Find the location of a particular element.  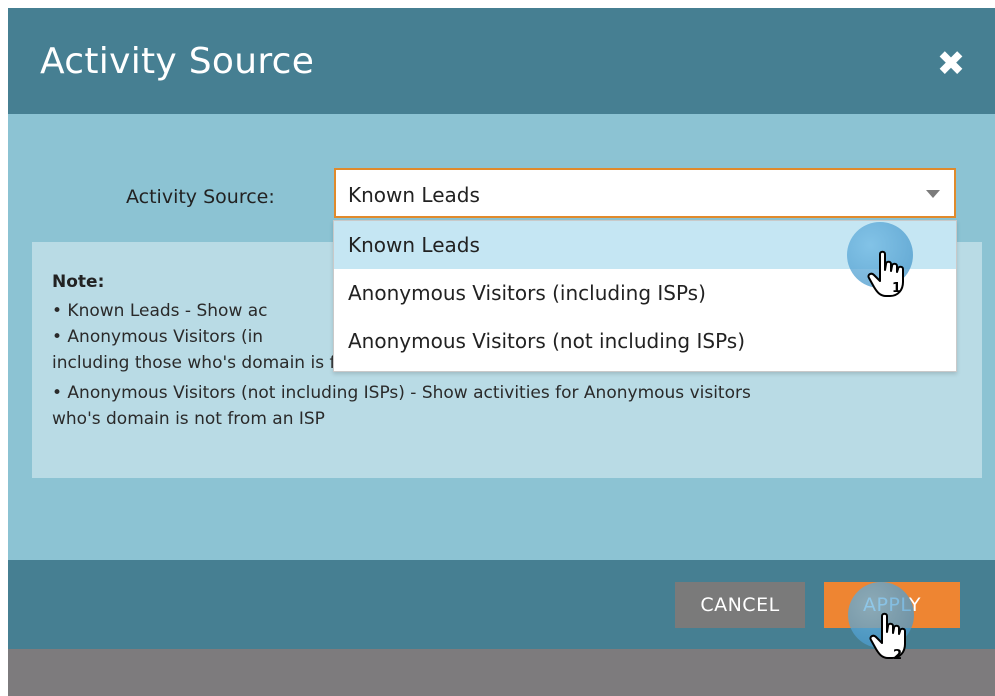

page-backdrop is located at coordinates (501, 672).